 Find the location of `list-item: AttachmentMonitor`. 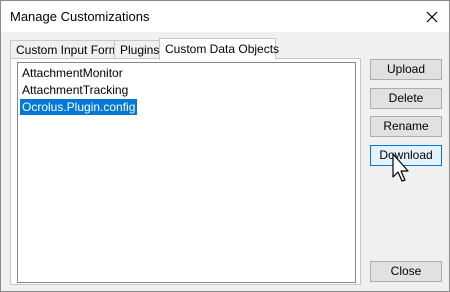

list-item: AttachmentMonitor is located at coordinates (72, 73).